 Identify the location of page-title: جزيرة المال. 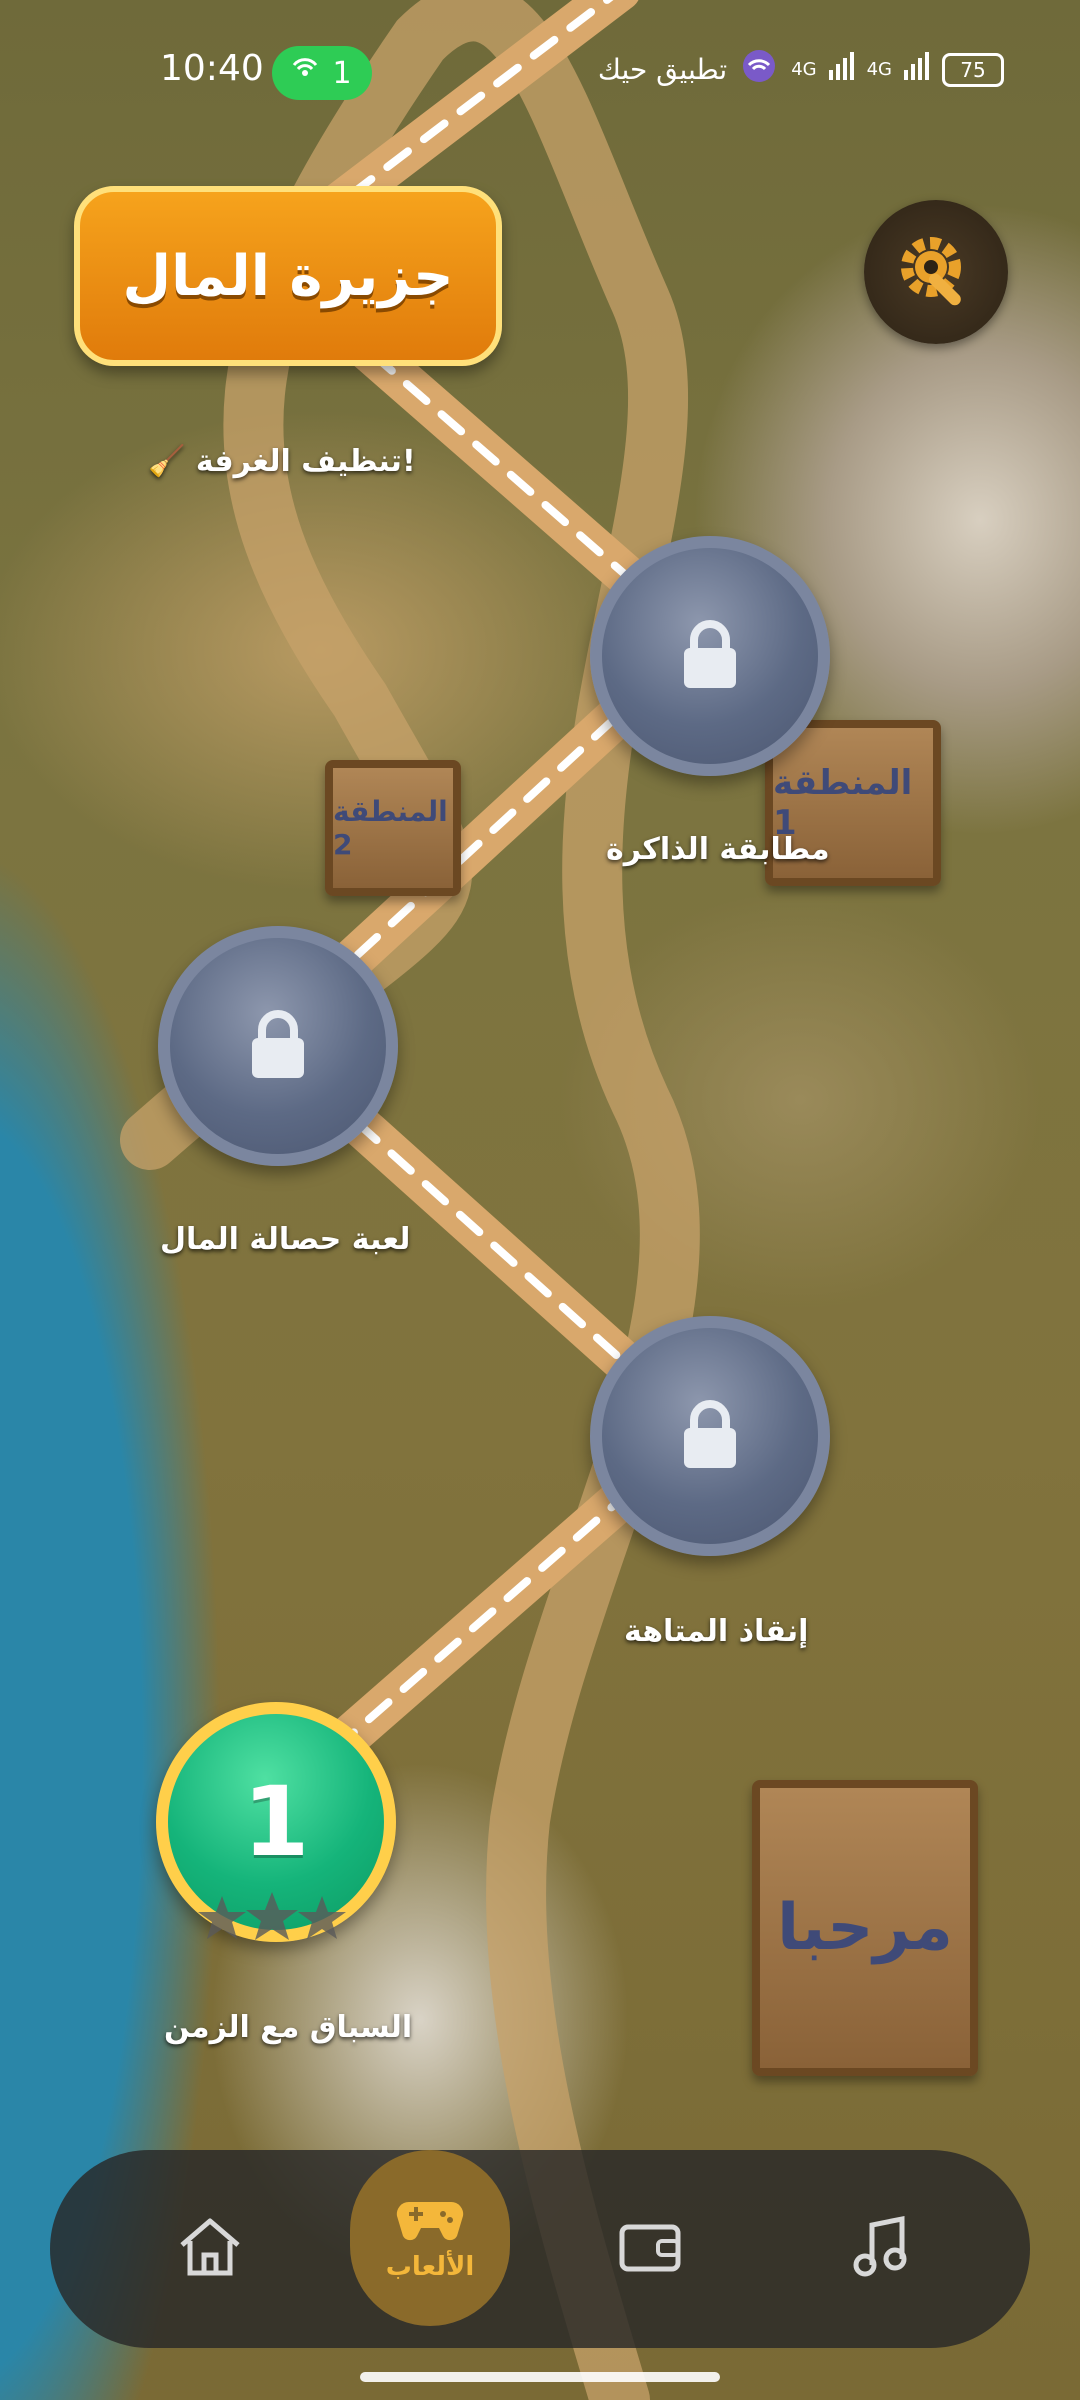
(288, 276).